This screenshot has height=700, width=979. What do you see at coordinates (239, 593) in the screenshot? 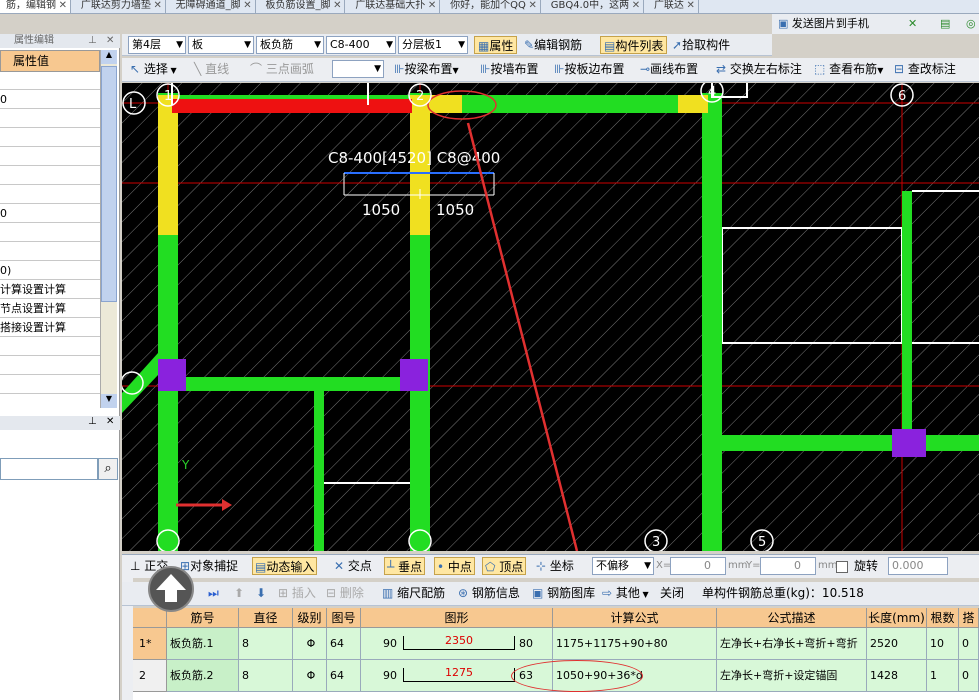
I see `move-up-icon: ⬆` at bounding box center [239, 593].